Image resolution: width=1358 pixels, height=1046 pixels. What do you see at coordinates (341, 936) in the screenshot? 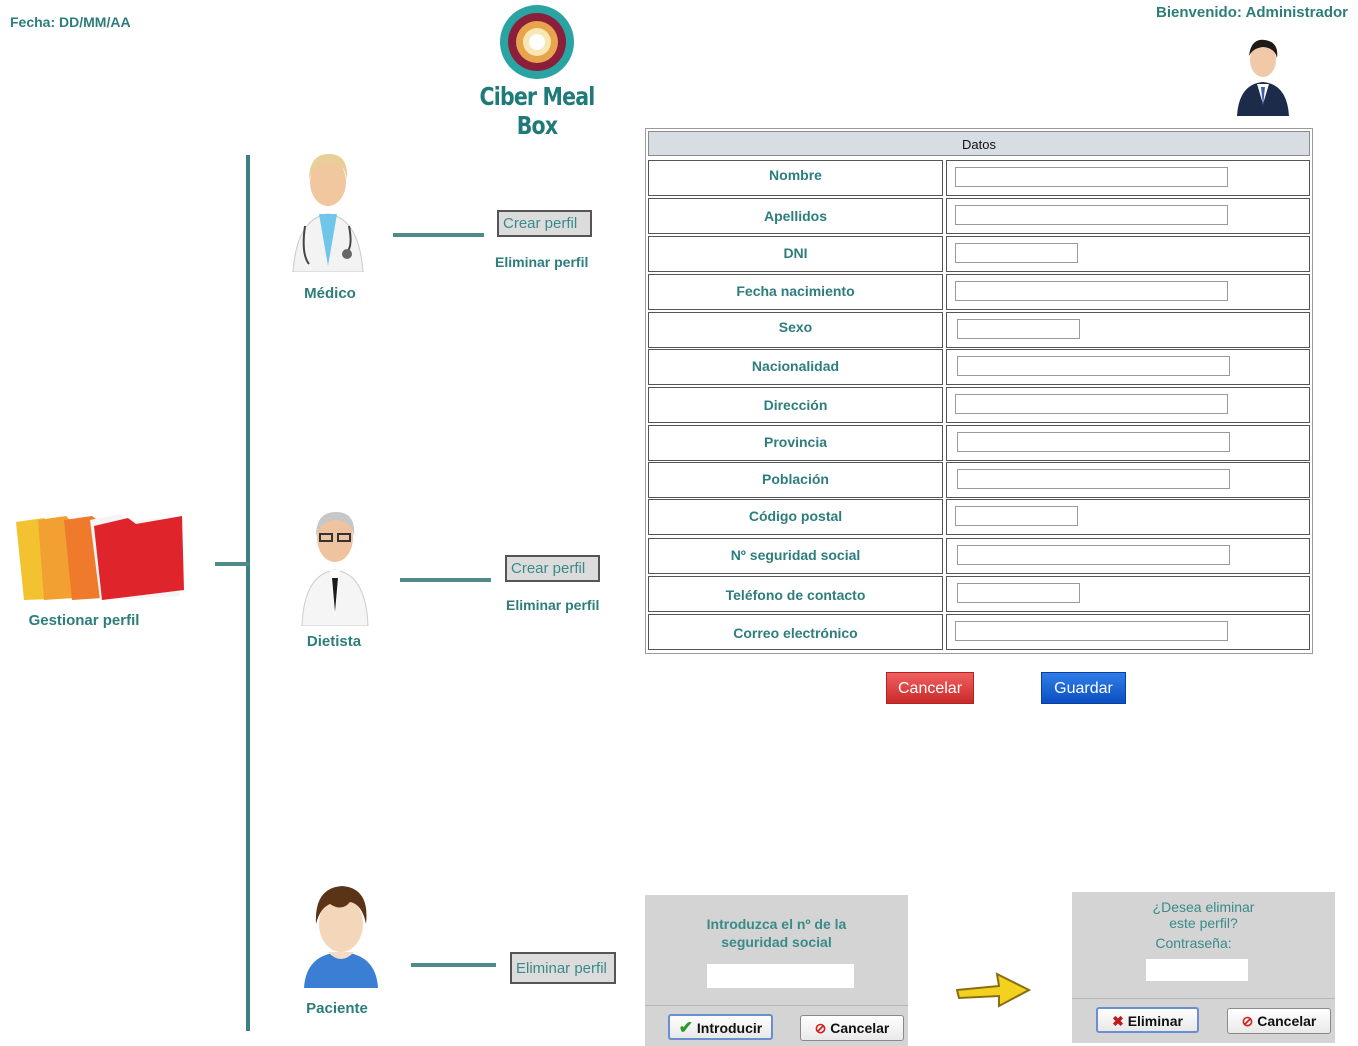
I see `patient-icon` at bounding box center [341, 936].